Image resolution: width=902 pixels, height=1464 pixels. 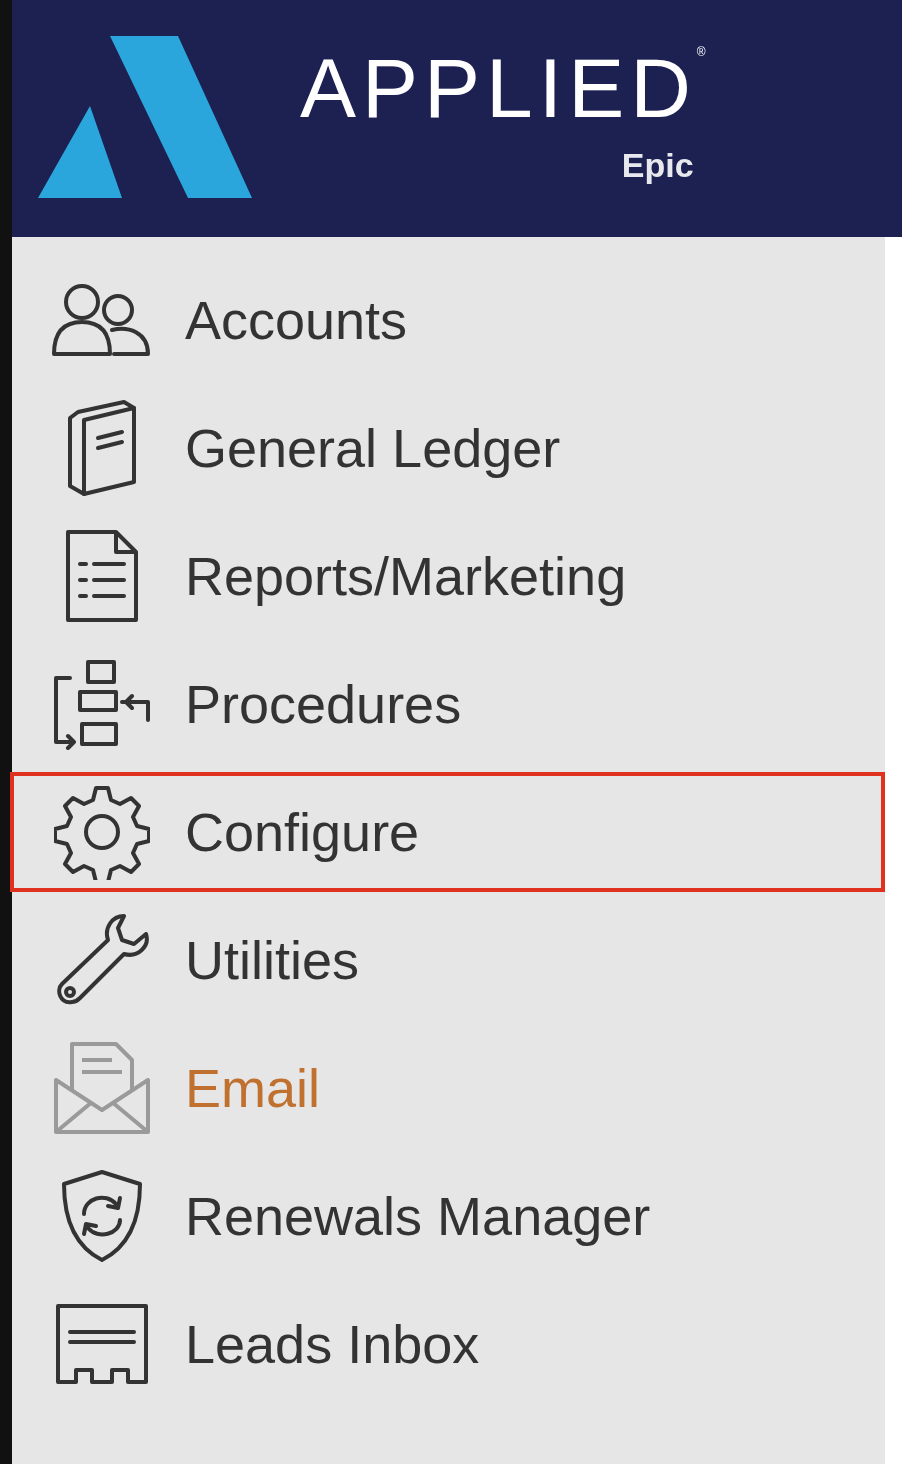 I want to click on menu-item: Renewals Manager, so click(x=448, y=1216).